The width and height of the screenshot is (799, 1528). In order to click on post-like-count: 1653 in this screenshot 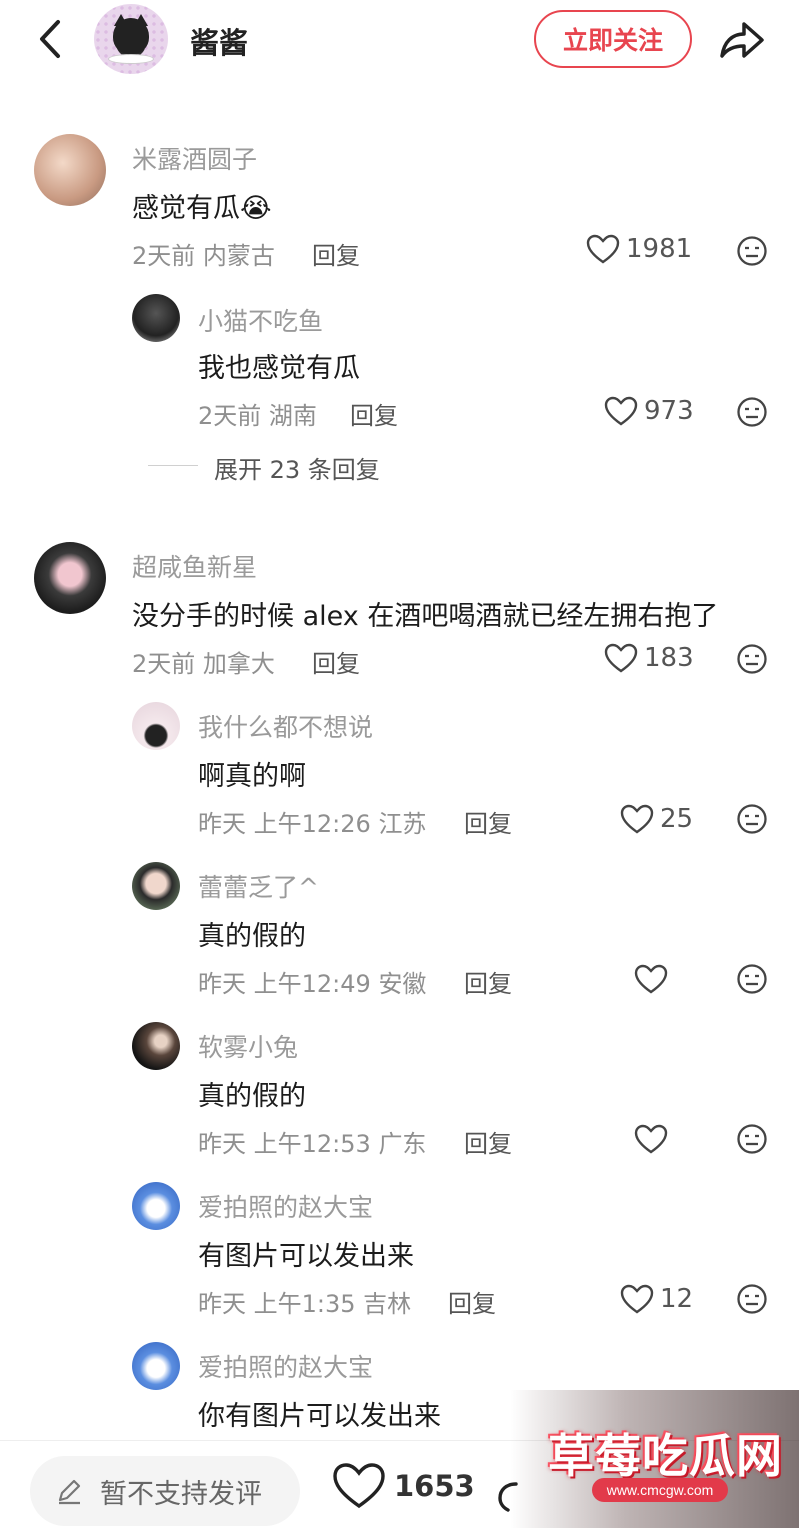, I will do `click(434, 1486)`.